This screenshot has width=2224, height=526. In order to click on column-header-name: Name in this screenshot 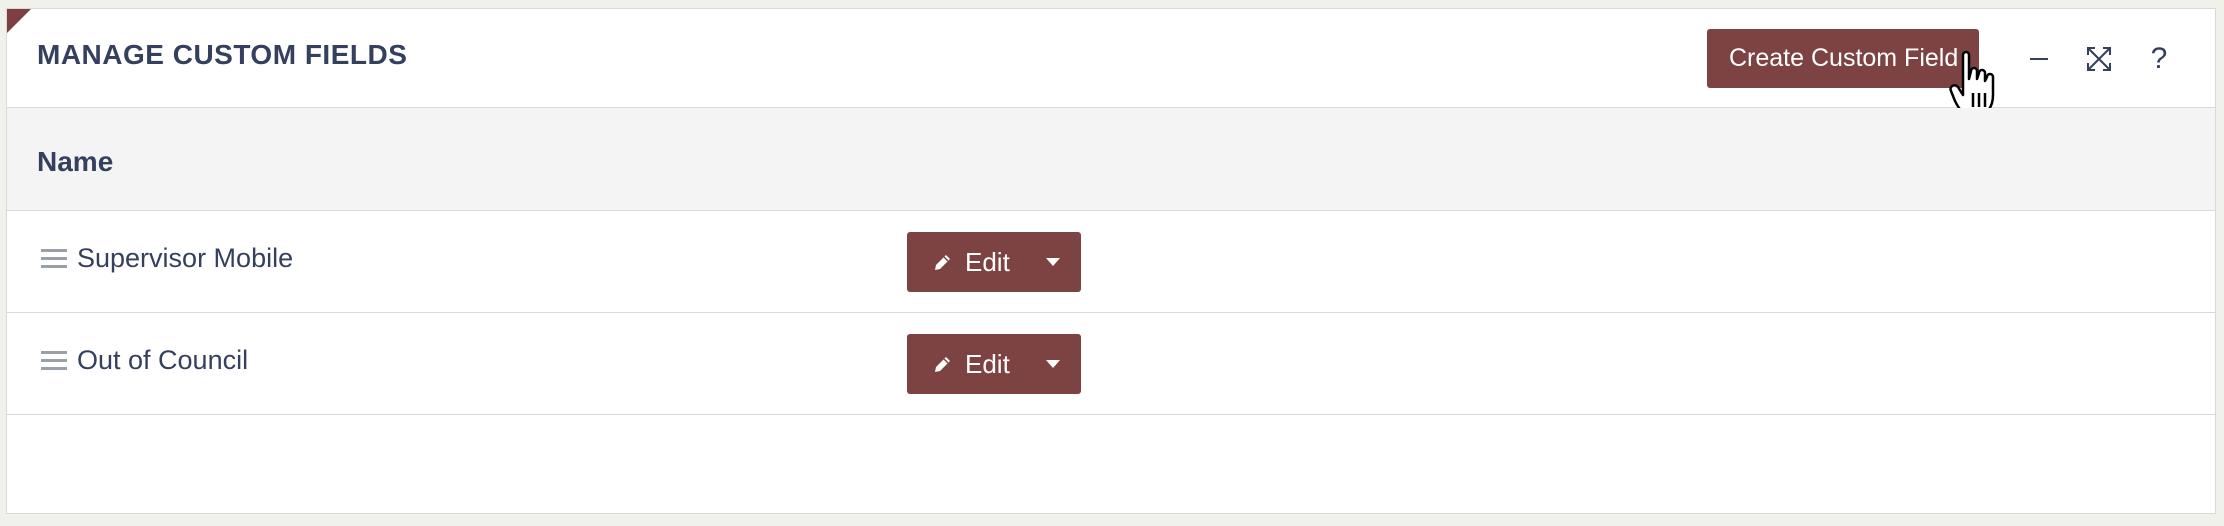, I will do `click(75, 161)`.